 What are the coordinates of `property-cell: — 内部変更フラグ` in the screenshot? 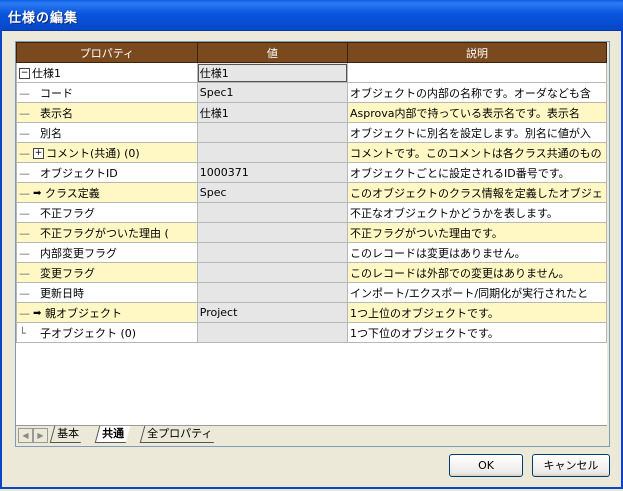 It's located at (107, 252).